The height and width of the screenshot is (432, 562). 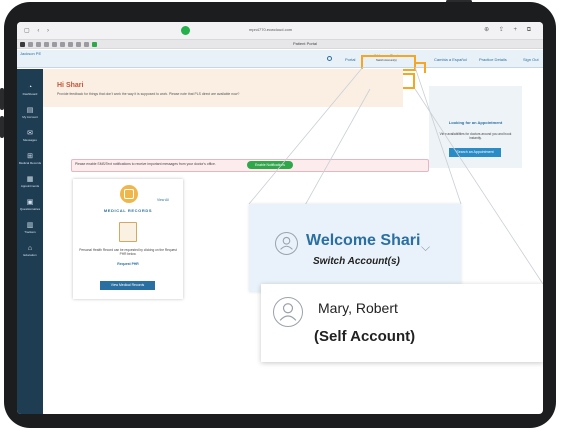 I want to click on account-option-self: (Self Account), so click(x=364, y=336).